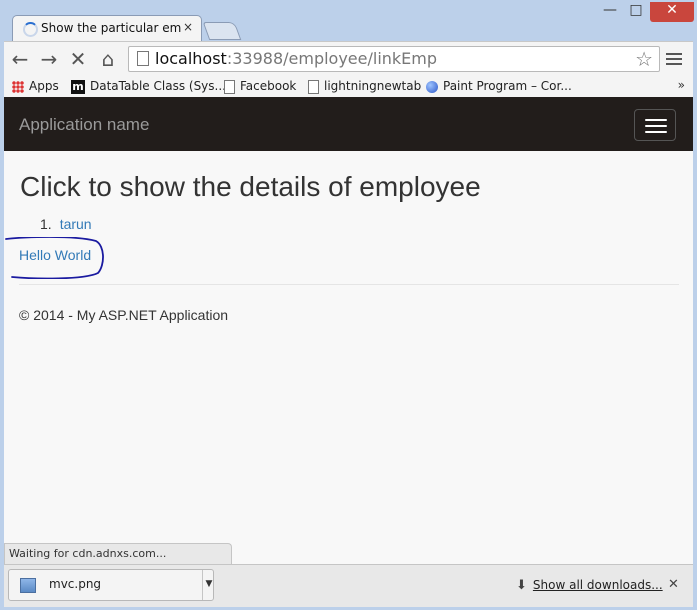 This screenshot has width=697, height=610. I want to click on bookmark-apps: Apps, so click(35, 86).